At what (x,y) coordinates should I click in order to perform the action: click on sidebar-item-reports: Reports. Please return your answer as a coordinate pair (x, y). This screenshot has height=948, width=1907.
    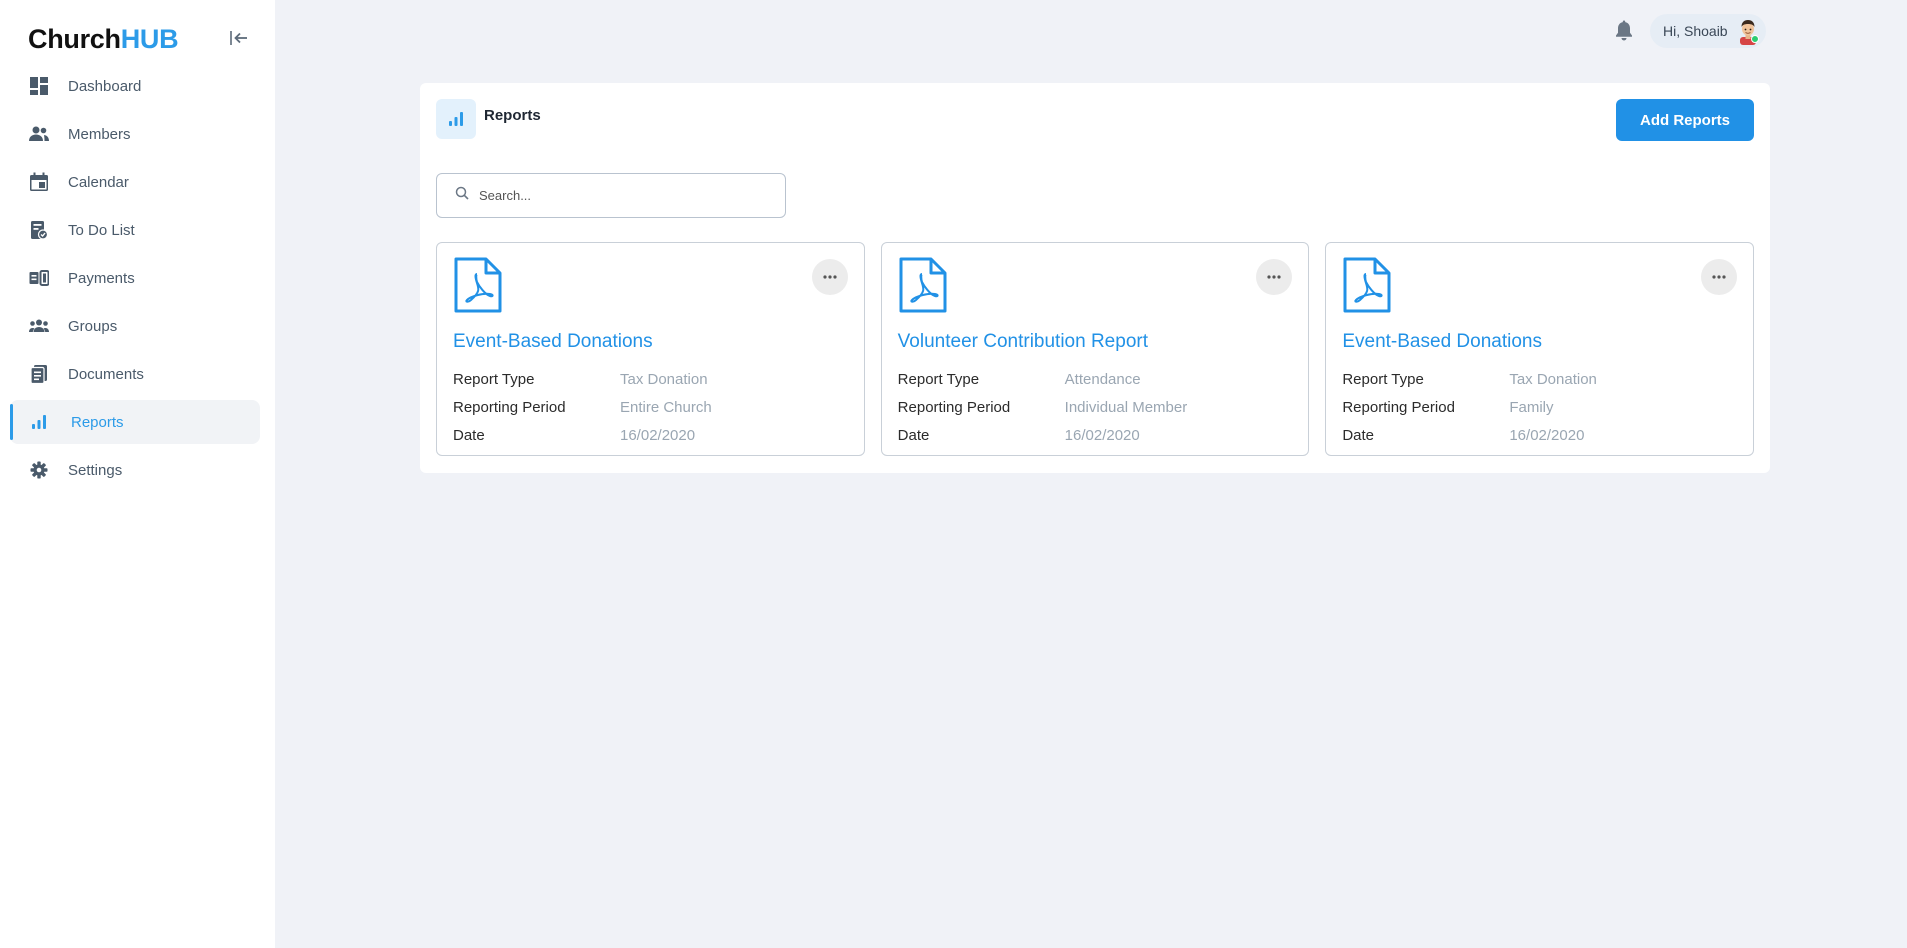
    Looking at the image, I should click on (135, 422).